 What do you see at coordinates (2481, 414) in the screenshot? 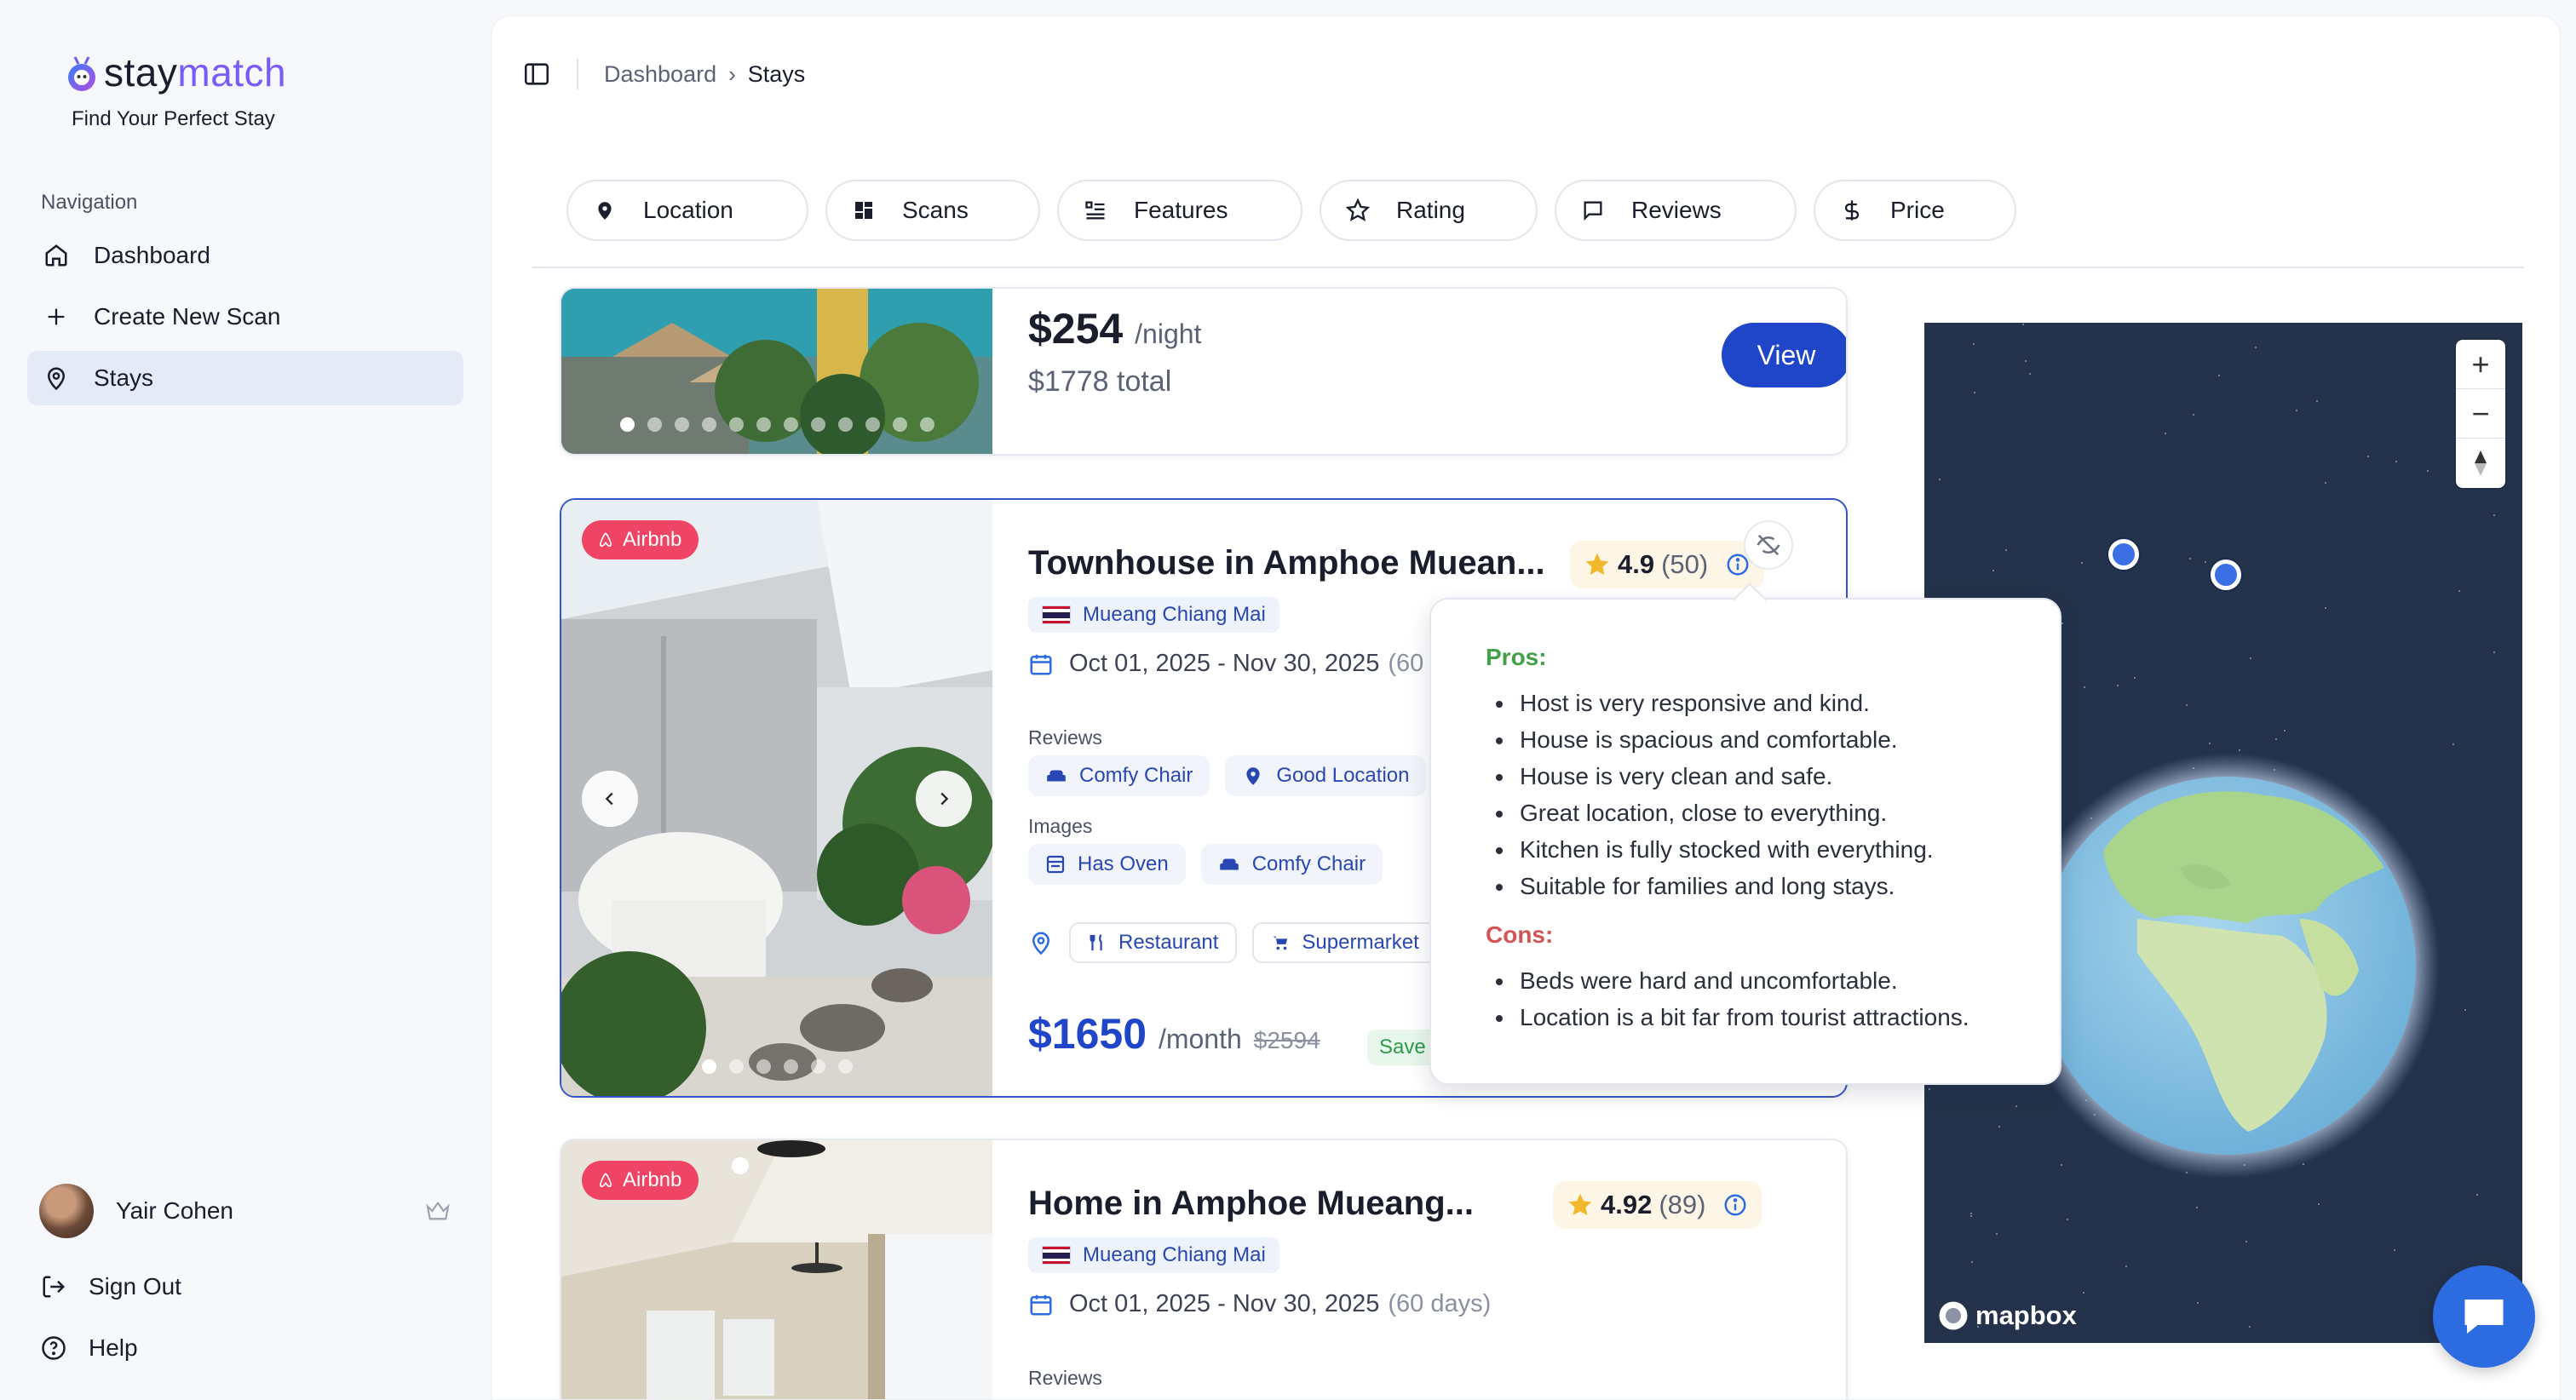
I see `zoom-out-button: −` at bounding box center [2481, 414].